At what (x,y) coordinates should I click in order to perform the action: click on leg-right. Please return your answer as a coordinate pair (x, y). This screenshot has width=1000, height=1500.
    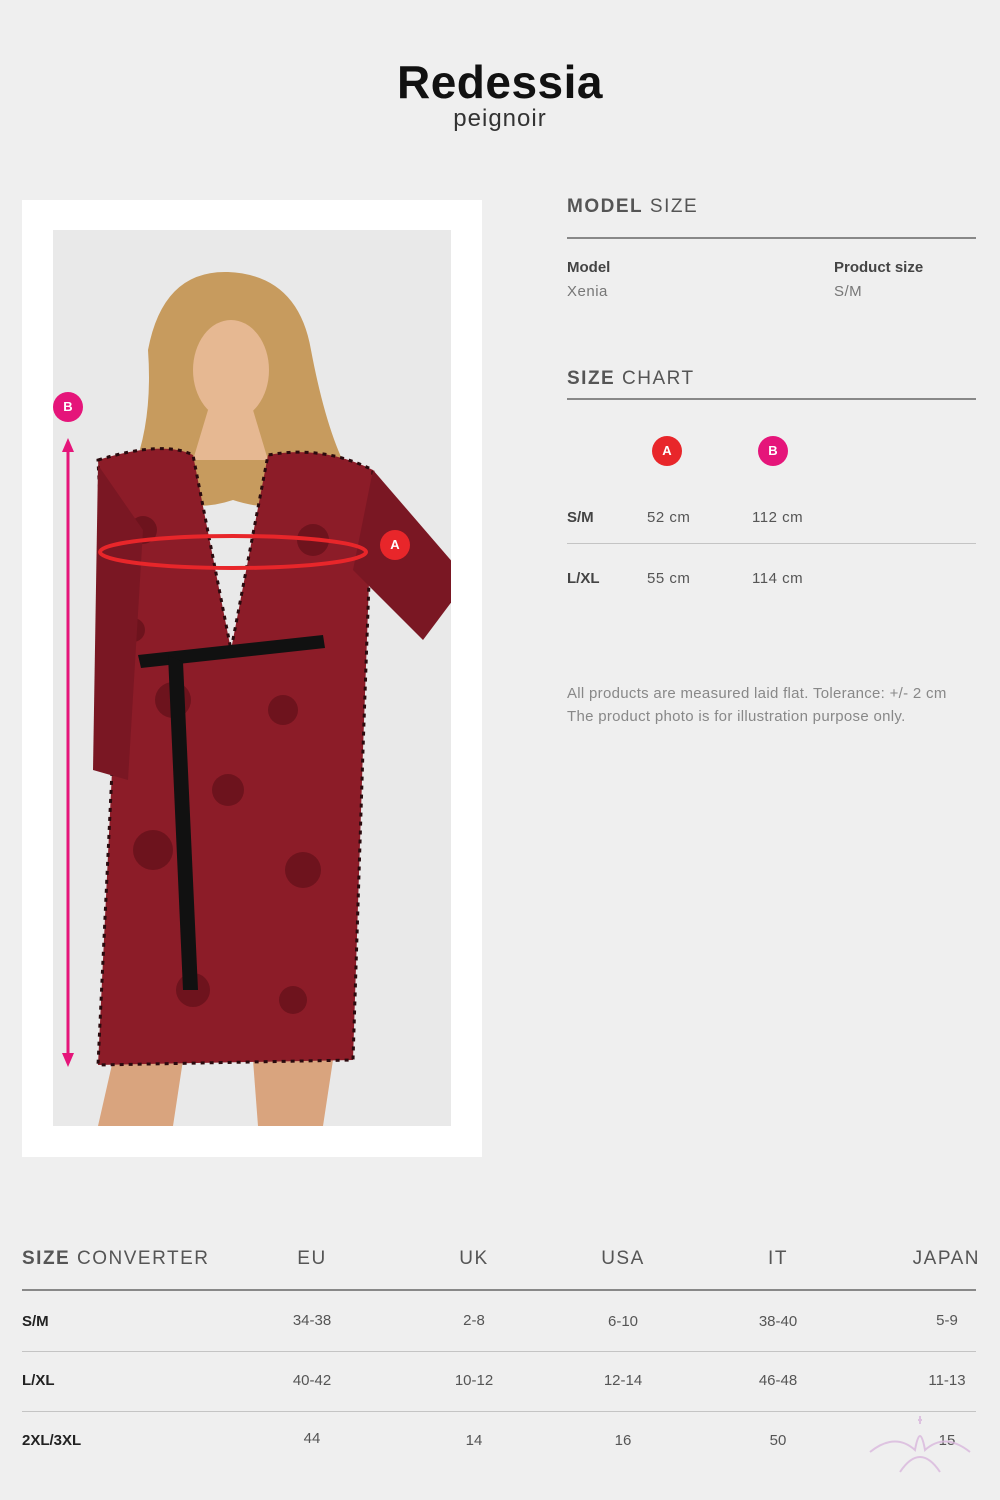
    Looking at the image, I should click on (293, 1093).